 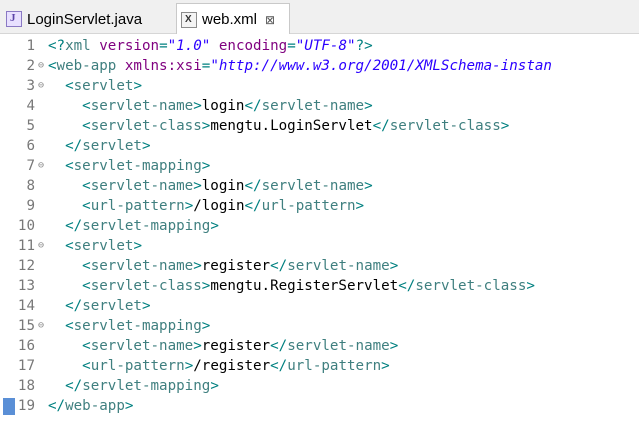 What do you see at coordinates (291, 126) in the screenshot?
I see `syntax-token-text: mengtu.LoginServlet` at bounding box center [291, 126].